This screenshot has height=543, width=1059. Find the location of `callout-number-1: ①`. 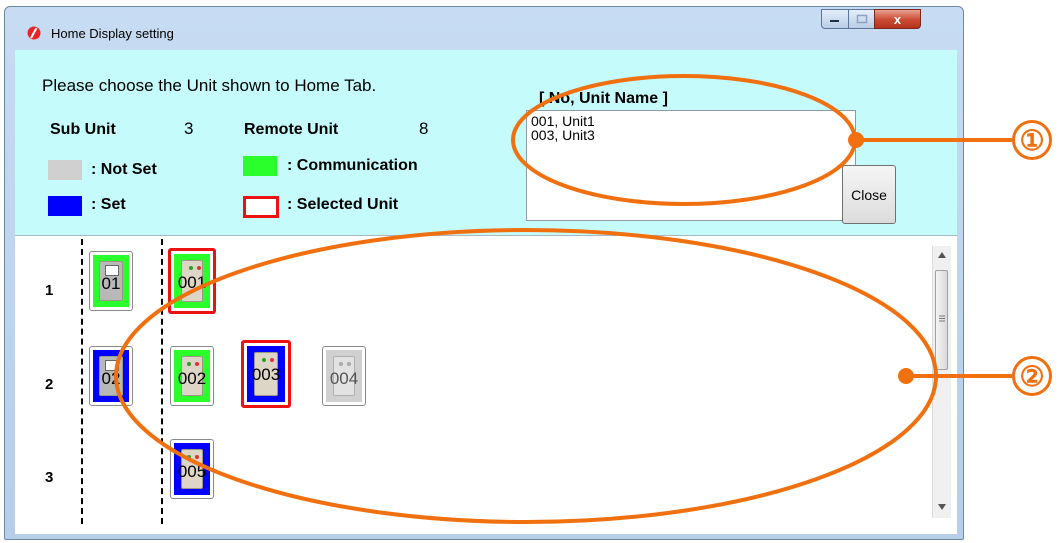

callout-number-1: ① is located at coordinates (1032, 140).